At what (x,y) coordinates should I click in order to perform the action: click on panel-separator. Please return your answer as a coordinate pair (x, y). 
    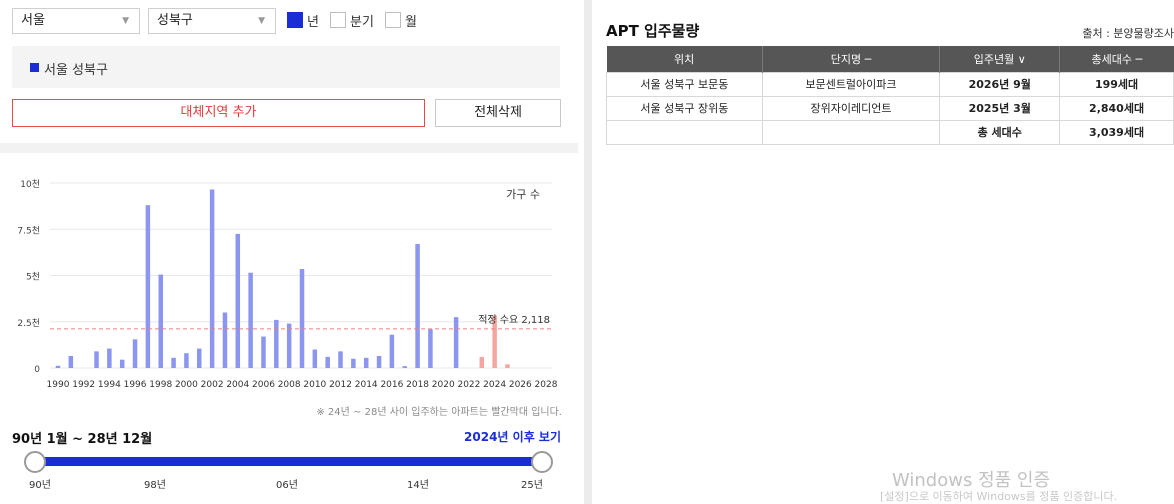
    Looking at the image, I should click on (588, 252).